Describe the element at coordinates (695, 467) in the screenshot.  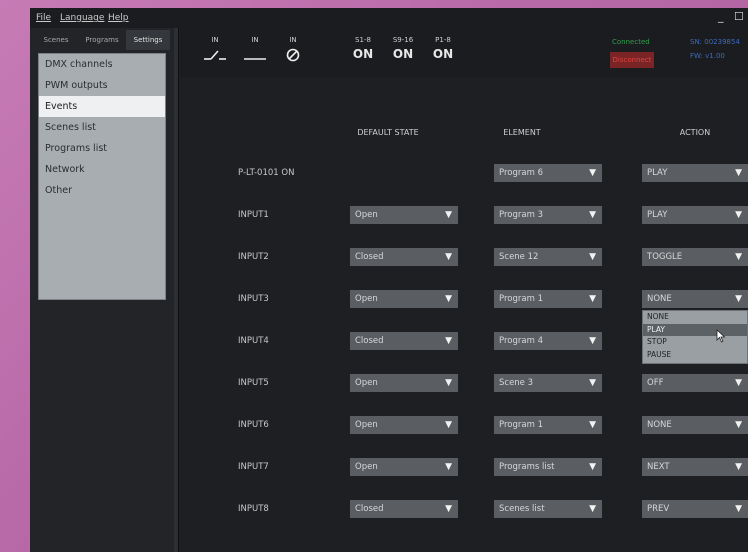
I see `action-dropdown: NEXT ▼` at that location.